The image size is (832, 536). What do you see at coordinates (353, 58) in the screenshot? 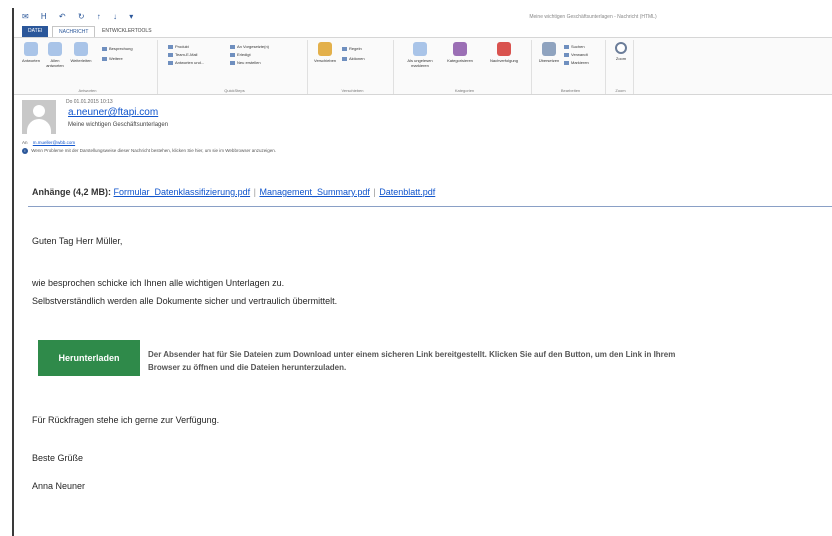
I see `actions-button: Aktionen` at bounding box center [353, 58].